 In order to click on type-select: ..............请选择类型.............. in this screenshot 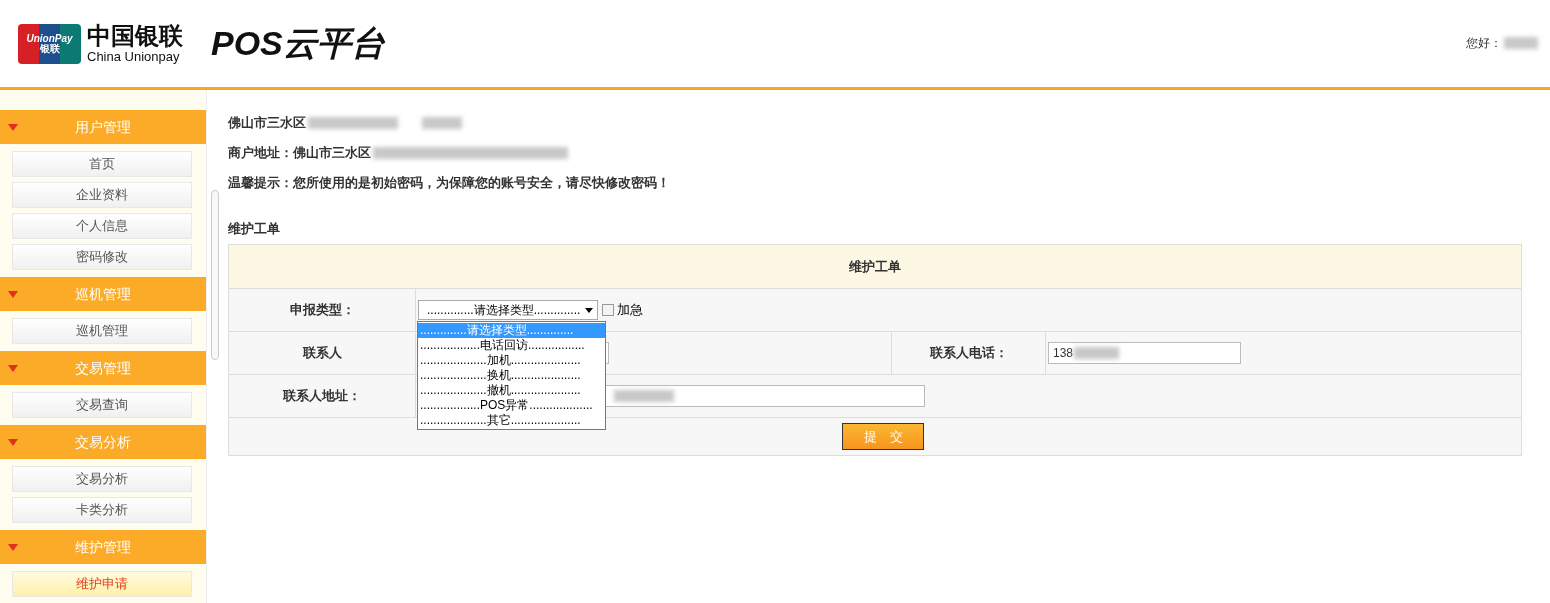, I will do `click(508, 310)`.